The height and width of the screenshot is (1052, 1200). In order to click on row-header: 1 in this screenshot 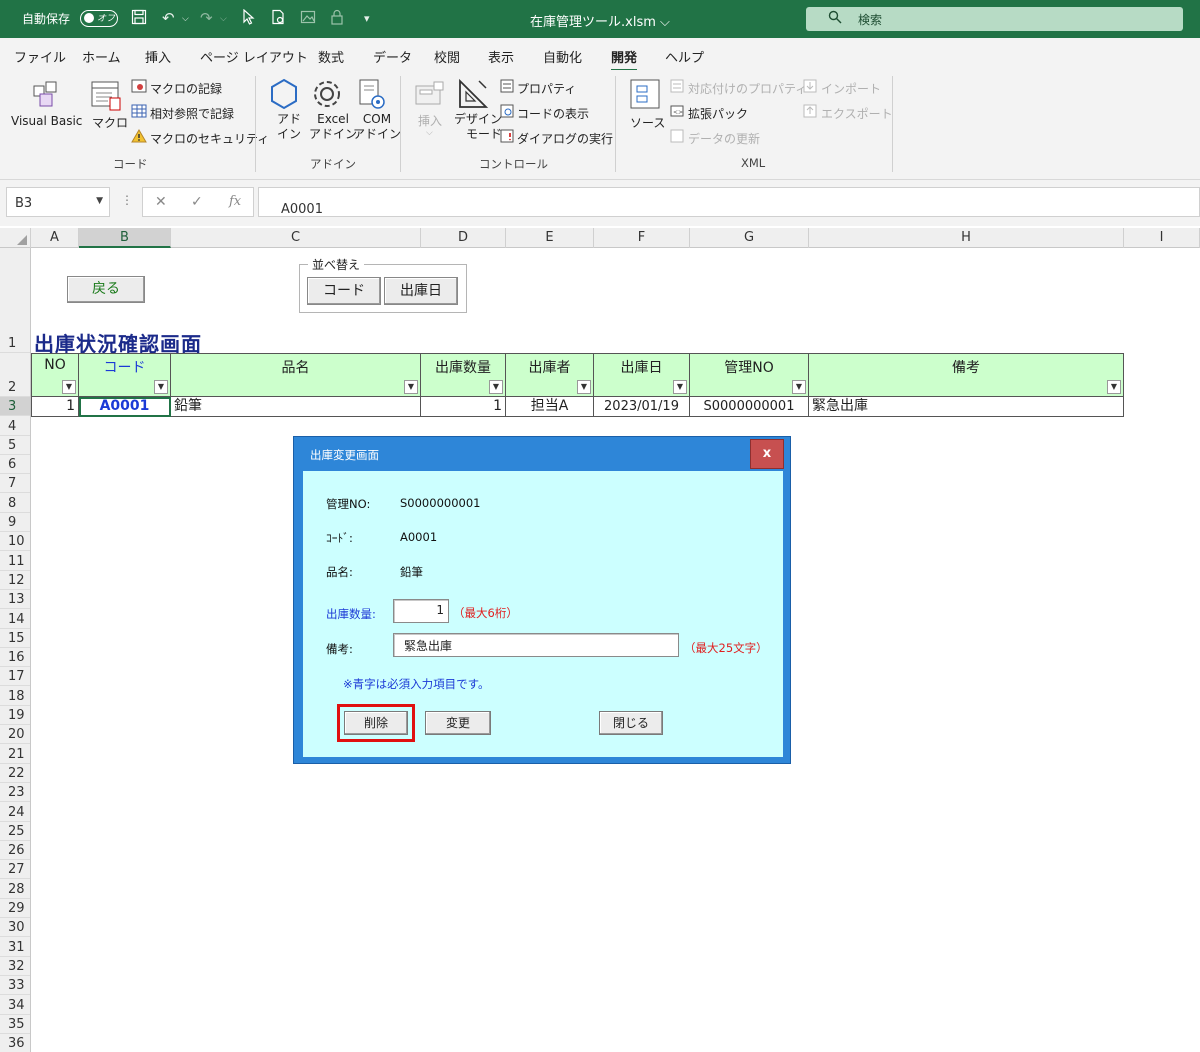, I will do `click(15, 300)`.